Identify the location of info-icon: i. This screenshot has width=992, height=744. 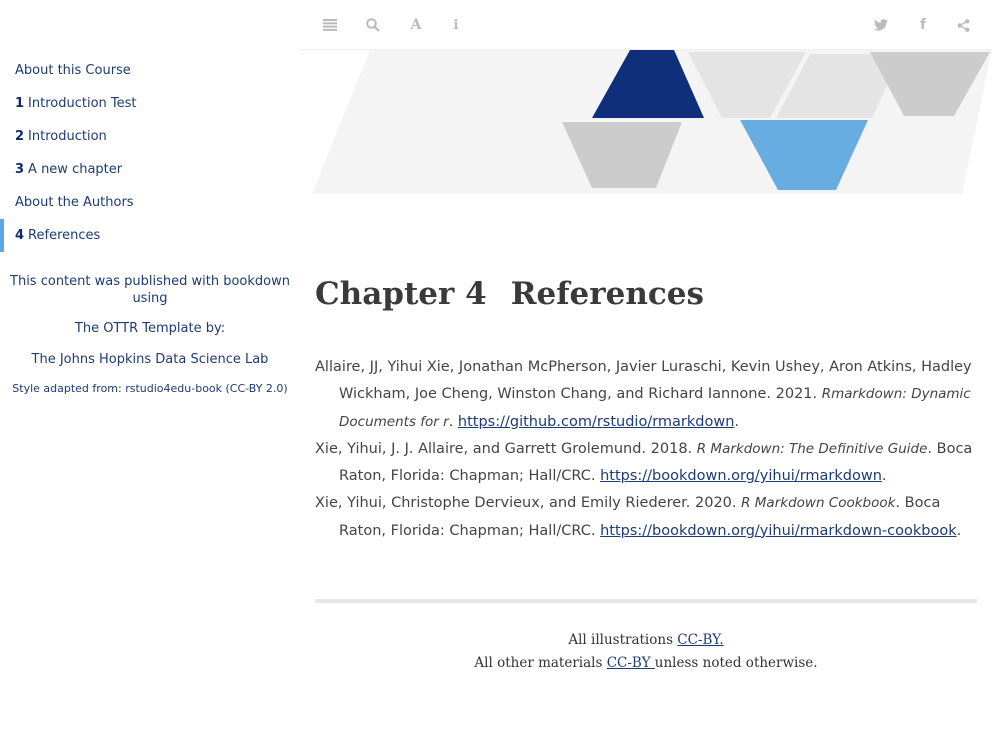
(456, 25).